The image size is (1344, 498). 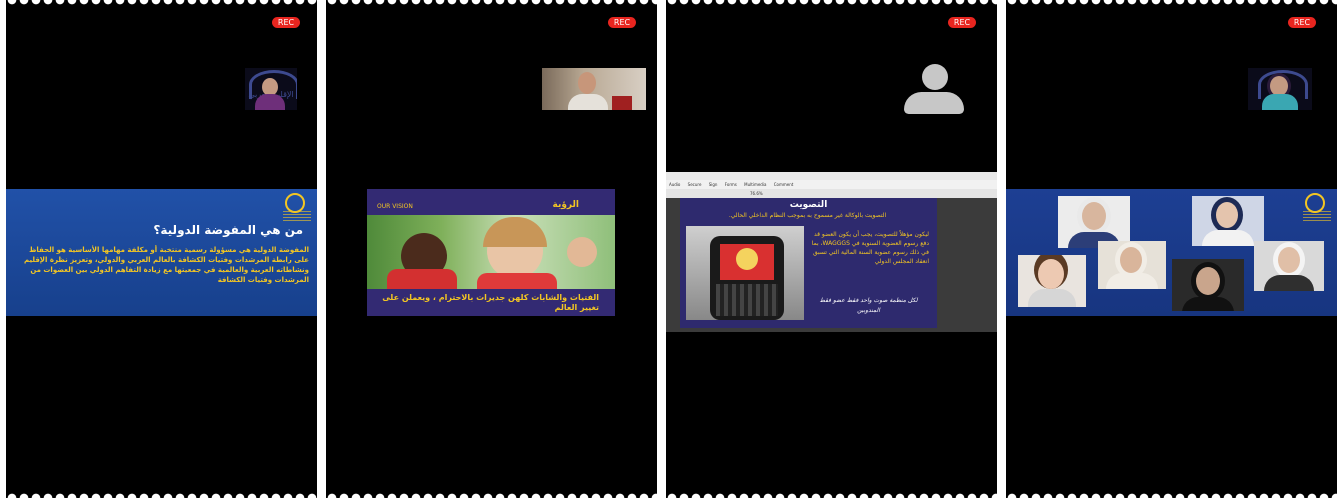 What do you see at coordinates (422, 279) in the screenshot?
I see `photo-shirt-left` at bounding box center [422, 279].